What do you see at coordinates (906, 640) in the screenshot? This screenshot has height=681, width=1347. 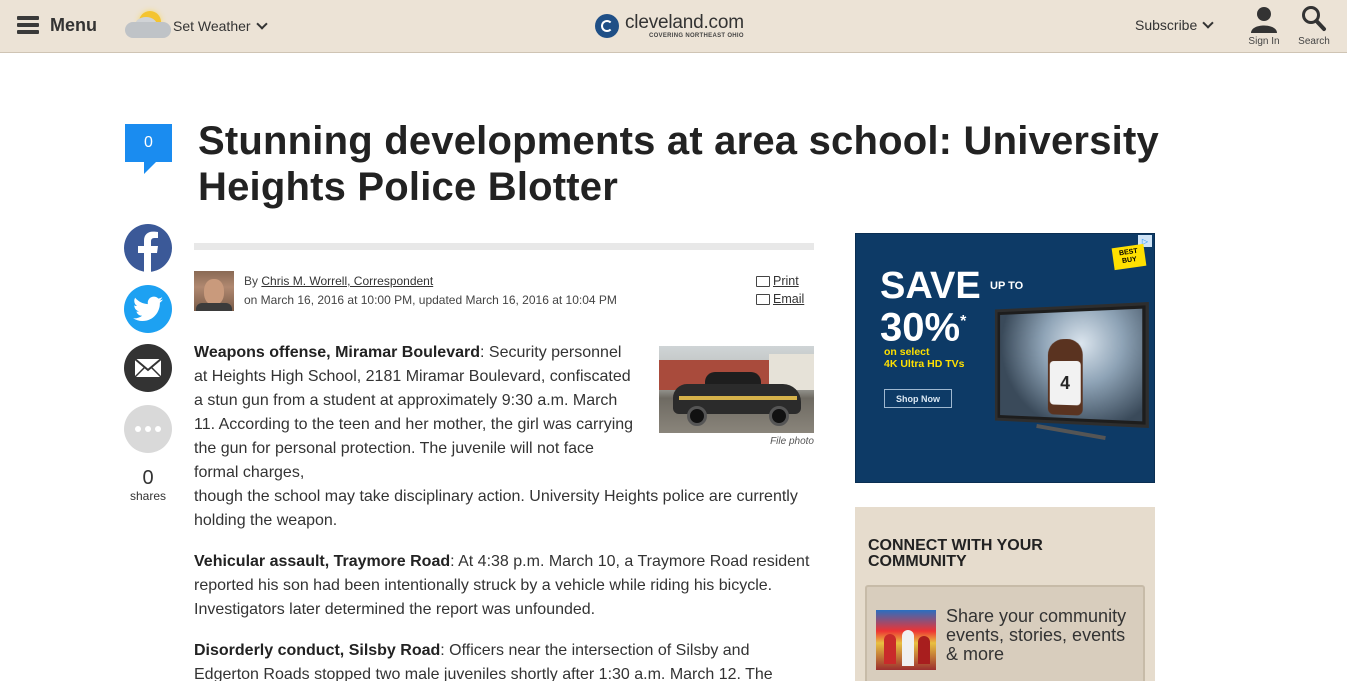 I see `community-thumbnail` at bounding box center [906, 640].